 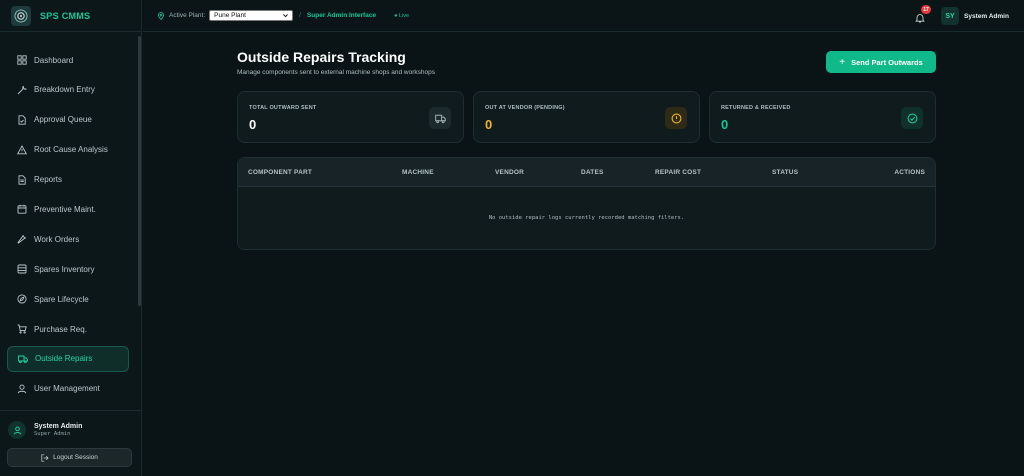 I want to click on user-menu: SY System Admin, so click(x=975, y=16).